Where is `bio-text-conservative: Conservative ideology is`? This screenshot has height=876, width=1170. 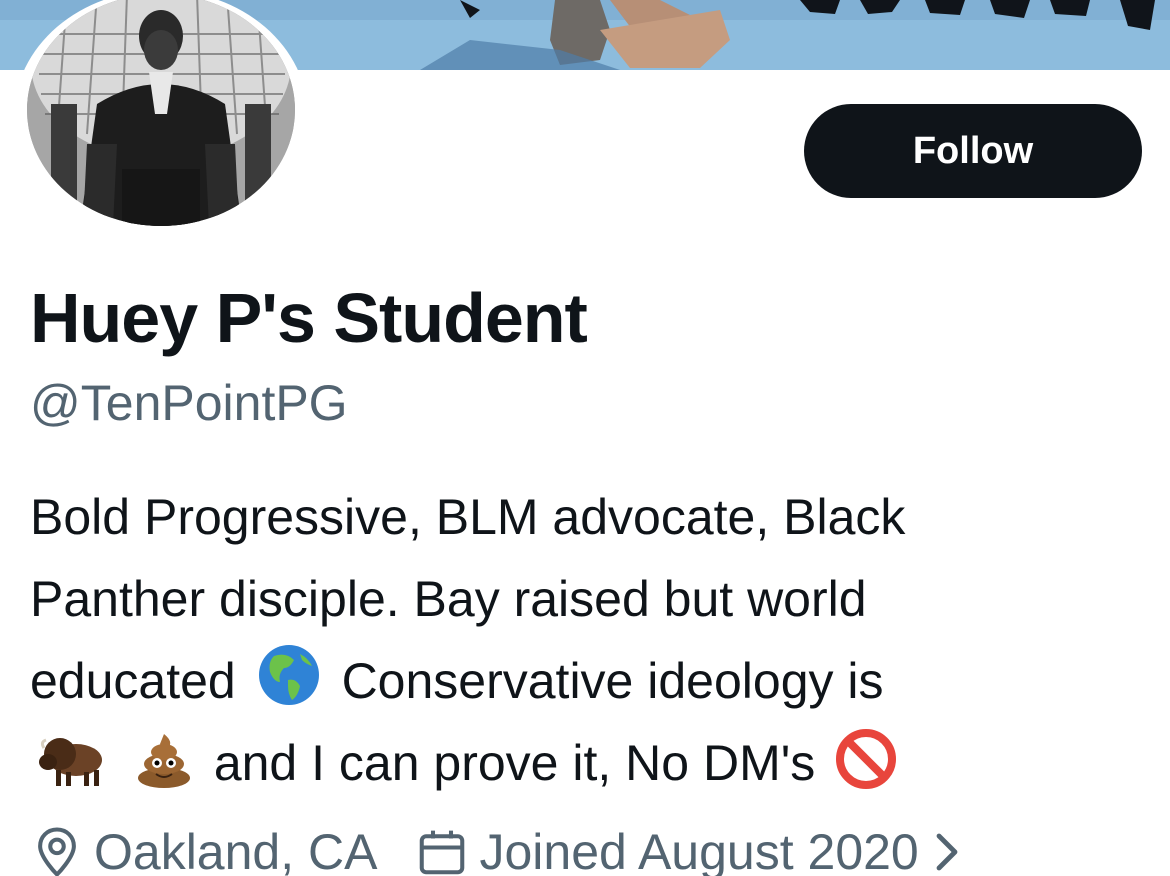 bio-text-conservative: Conservative ideology is is located at coordinates (612, 681).